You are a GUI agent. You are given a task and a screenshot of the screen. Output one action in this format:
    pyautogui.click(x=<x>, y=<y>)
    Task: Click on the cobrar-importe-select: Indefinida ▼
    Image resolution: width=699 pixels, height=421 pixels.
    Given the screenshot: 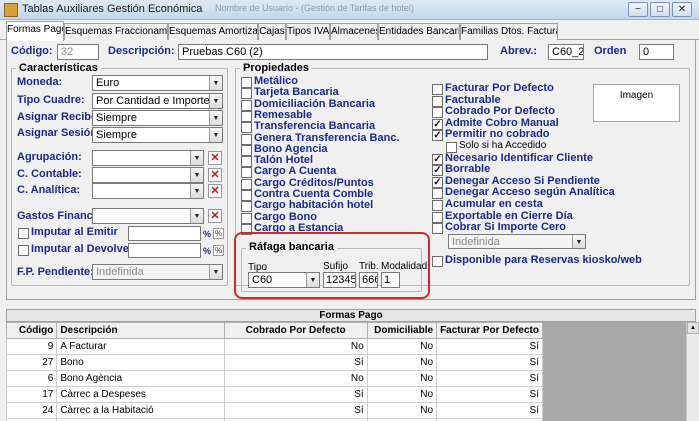 What is the action you would take?
    pyautogui.click(x=517, y=241)
    